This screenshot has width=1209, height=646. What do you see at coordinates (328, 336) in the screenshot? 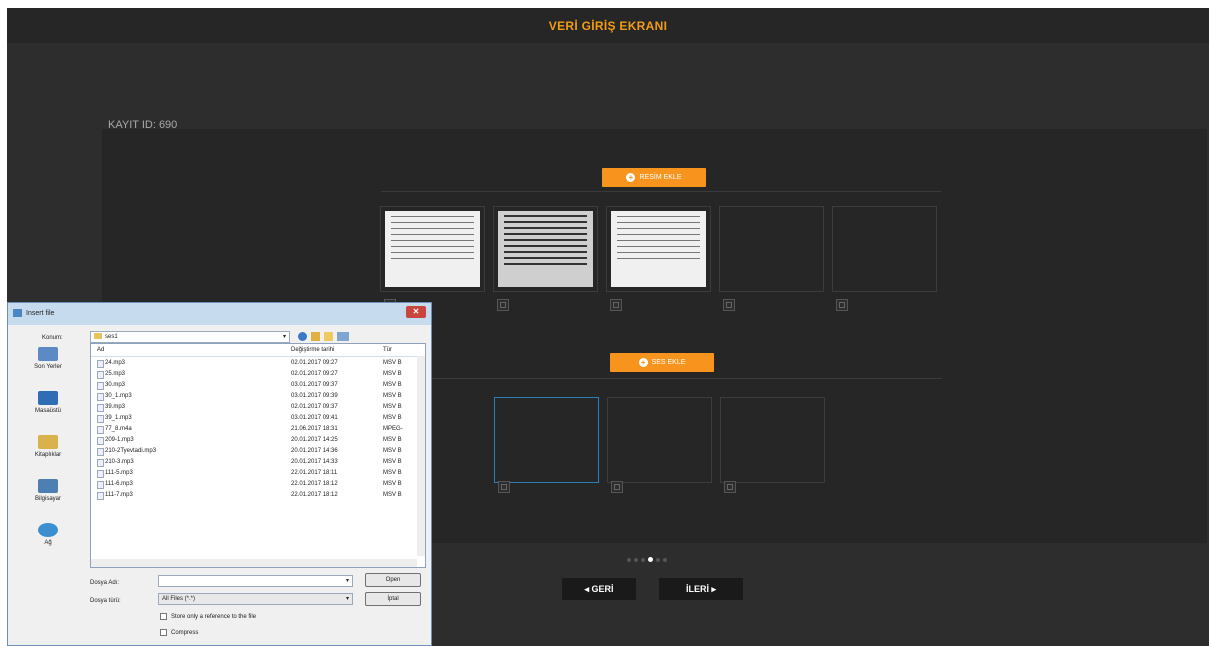
I see `new-folder-icon` at bounding box center [328, 336].